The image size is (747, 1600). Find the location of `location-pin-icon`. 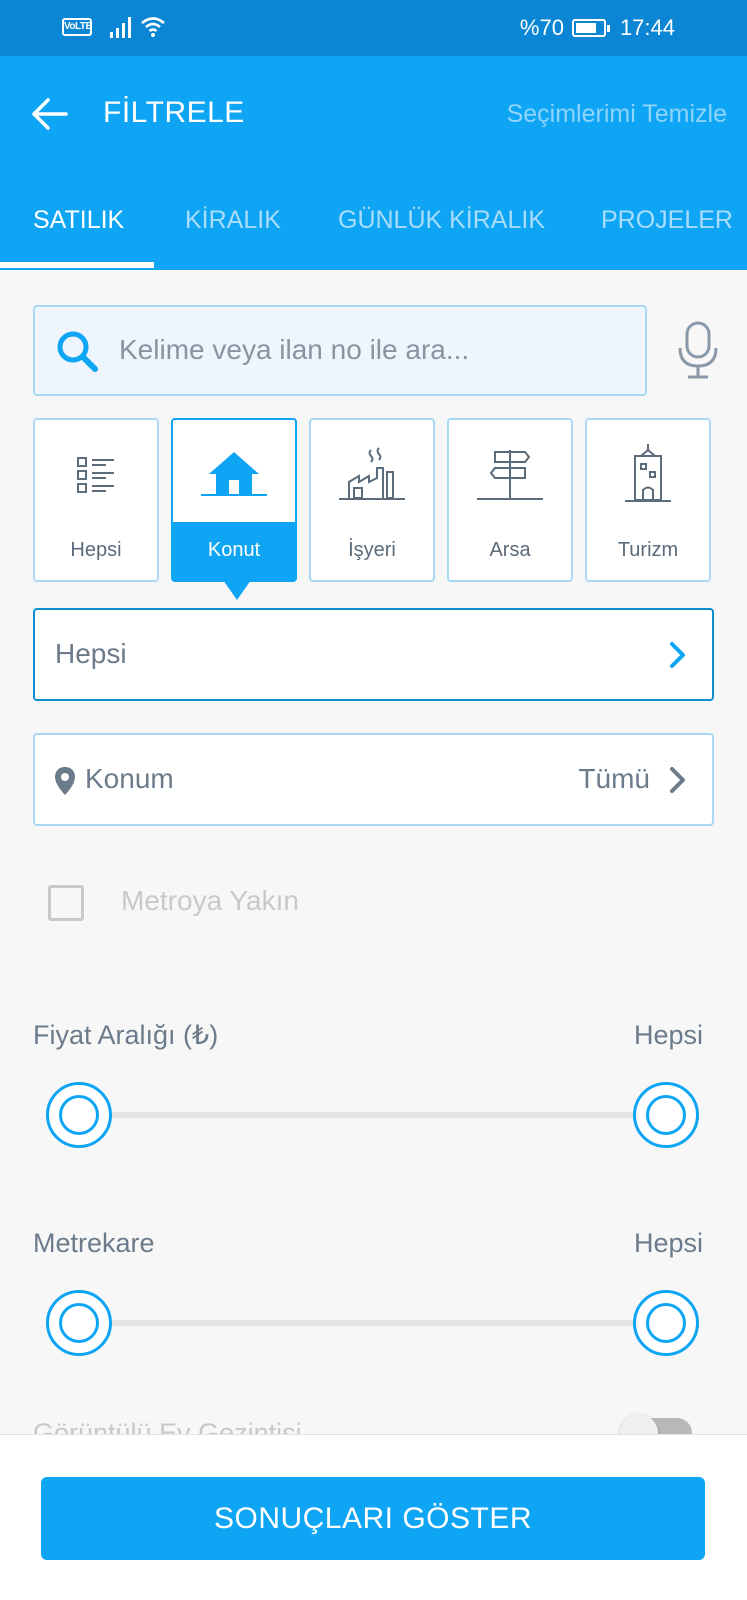

location-pin-icon is located at coordinates (65, 781).